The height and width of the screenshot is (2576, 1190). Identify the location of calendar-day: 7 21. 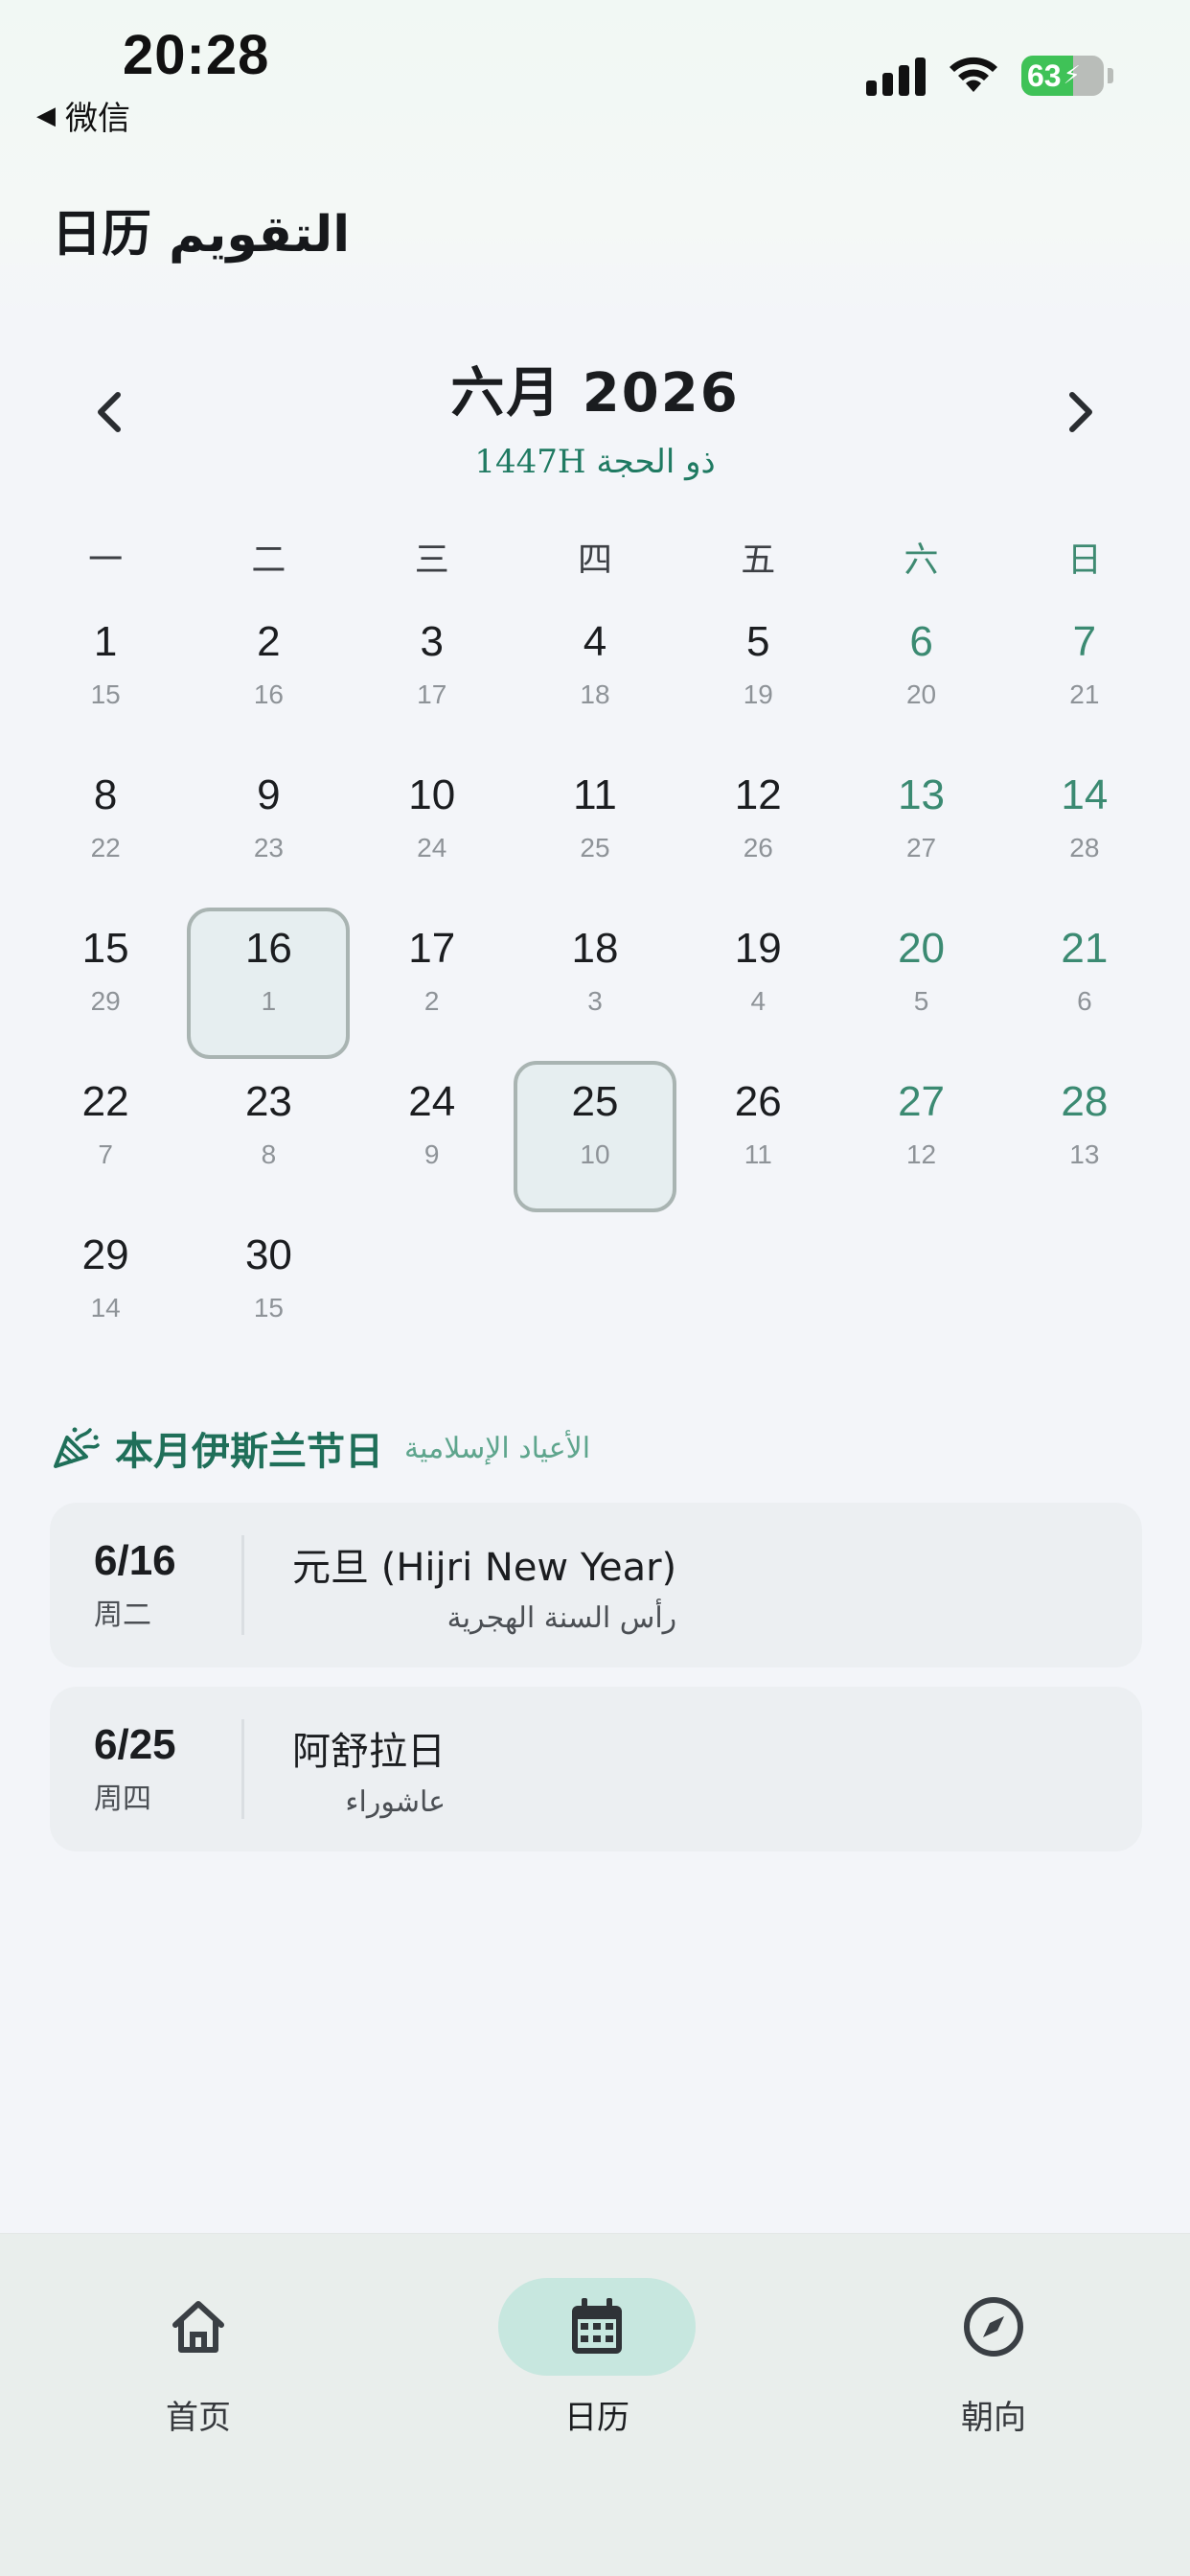
(1084, 685).